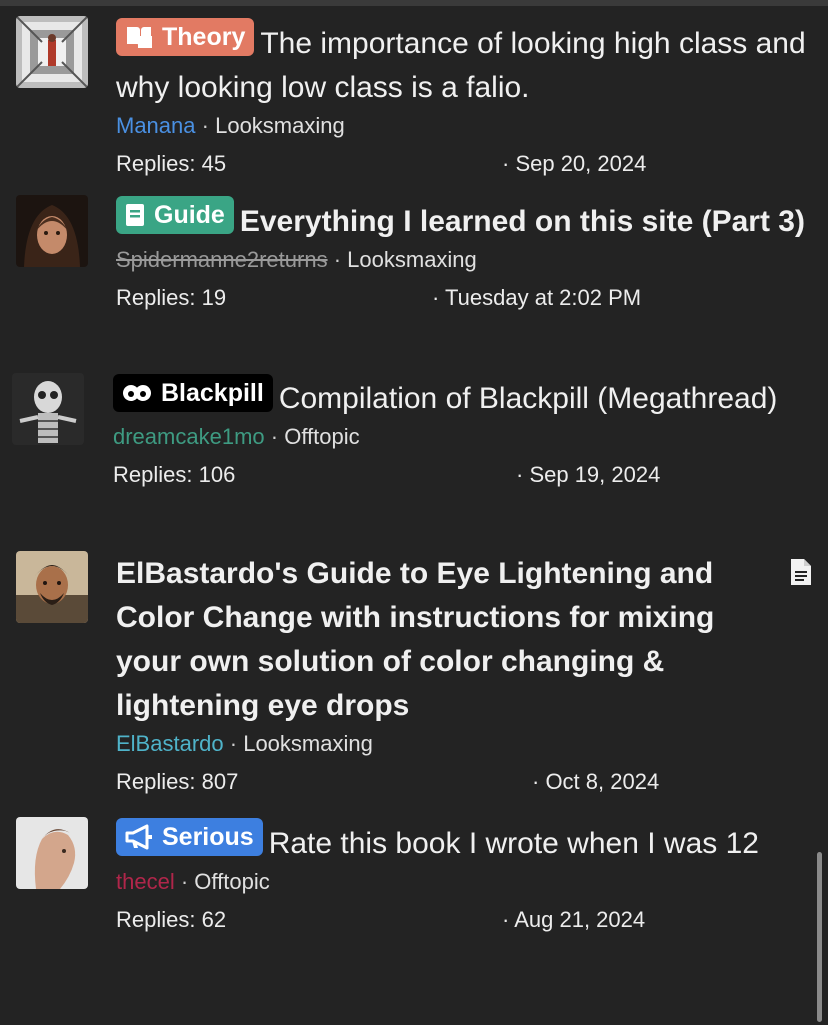 This screenshot has height=1025, width=828. I want to click on author-link: dreamcake1mo, so click(189, 436).